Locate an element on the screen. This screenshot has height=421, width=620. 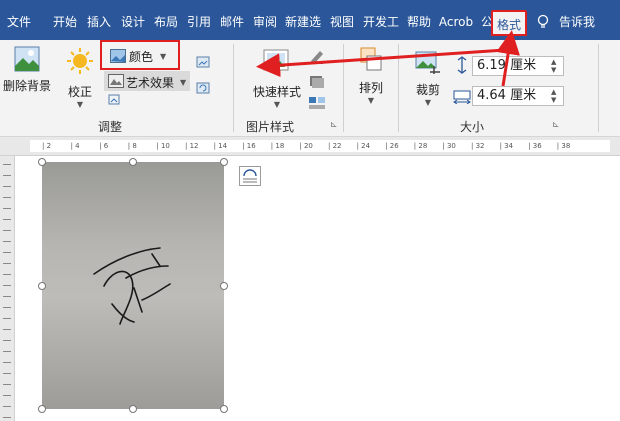
ruler-mark: | 4 is located at coordinates (75, 146).